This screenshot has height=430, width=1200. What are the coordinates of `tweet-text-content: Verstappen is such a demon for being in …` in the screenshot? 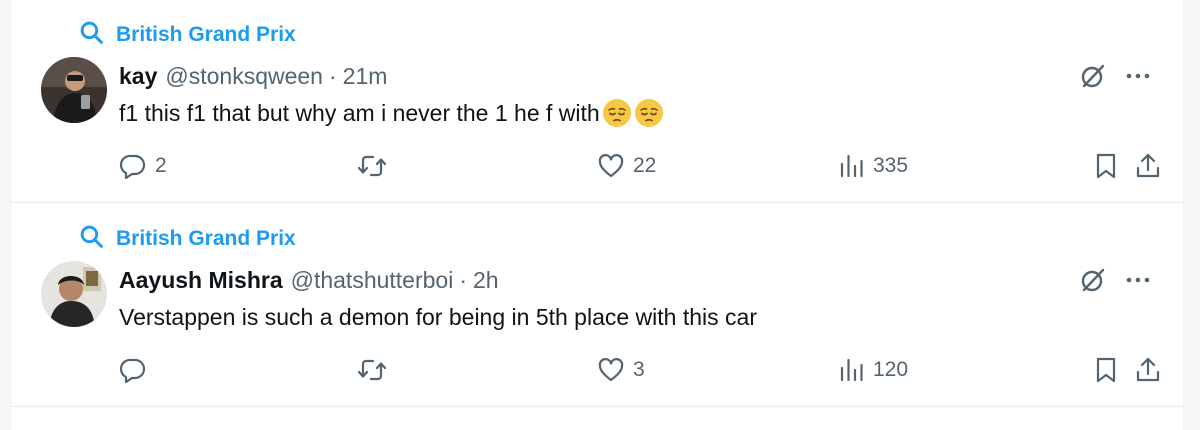 It's located at (438, 316).